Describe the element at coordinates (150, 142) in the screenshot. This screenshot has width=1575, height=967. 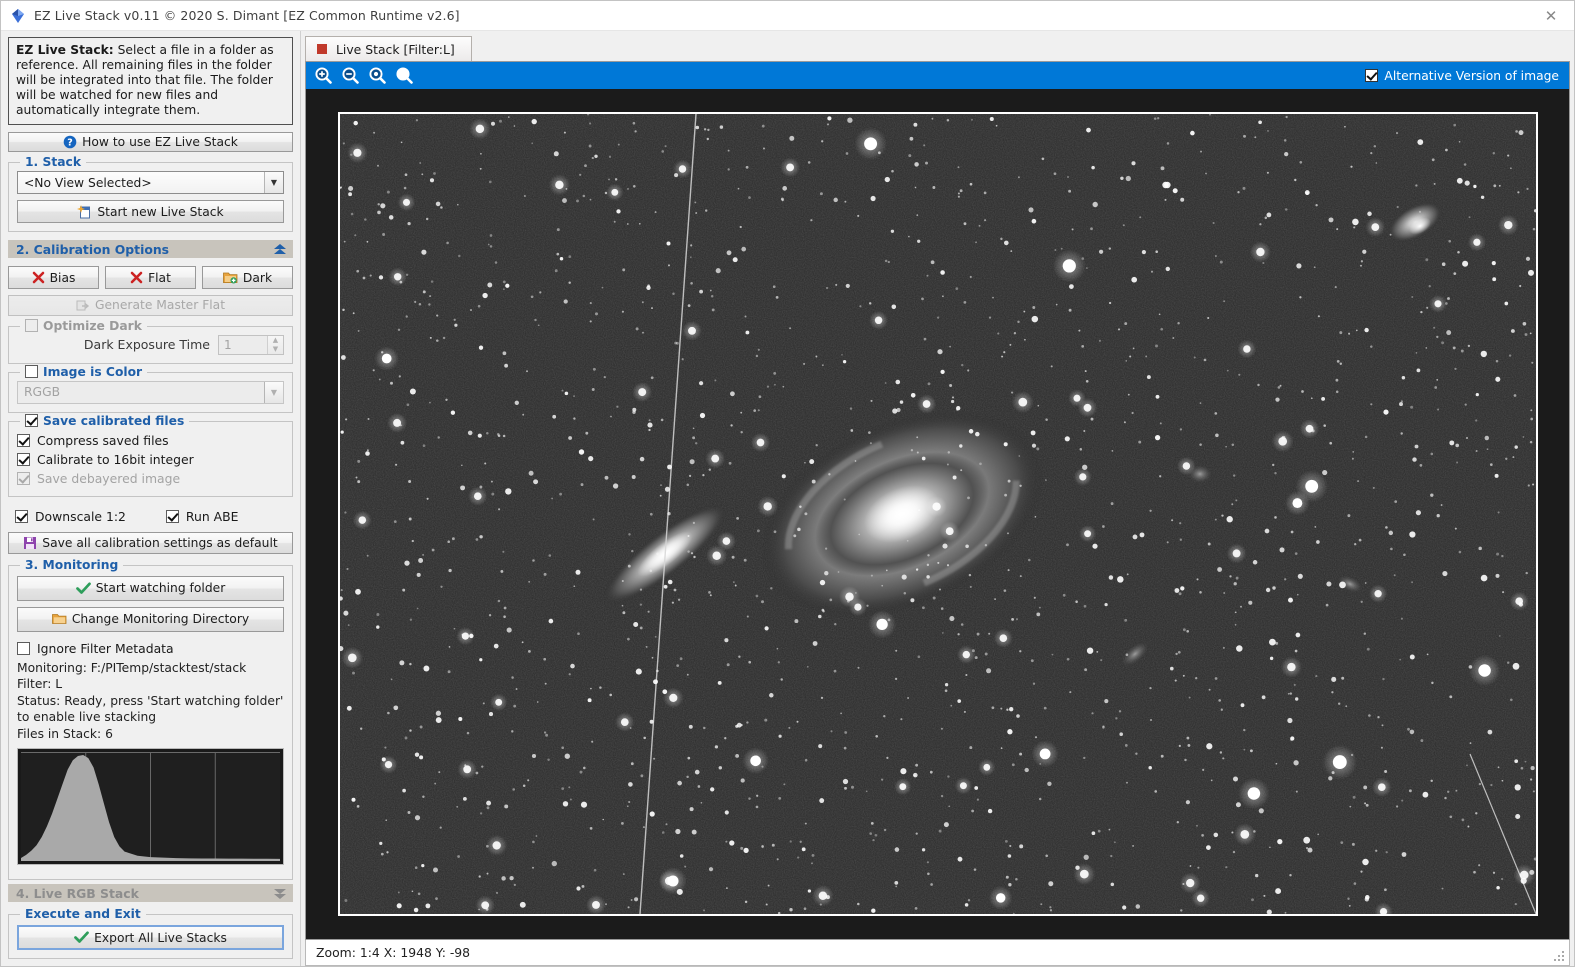
I see `how-to-use-button: ? How to use EZ Live Stack` at that location.